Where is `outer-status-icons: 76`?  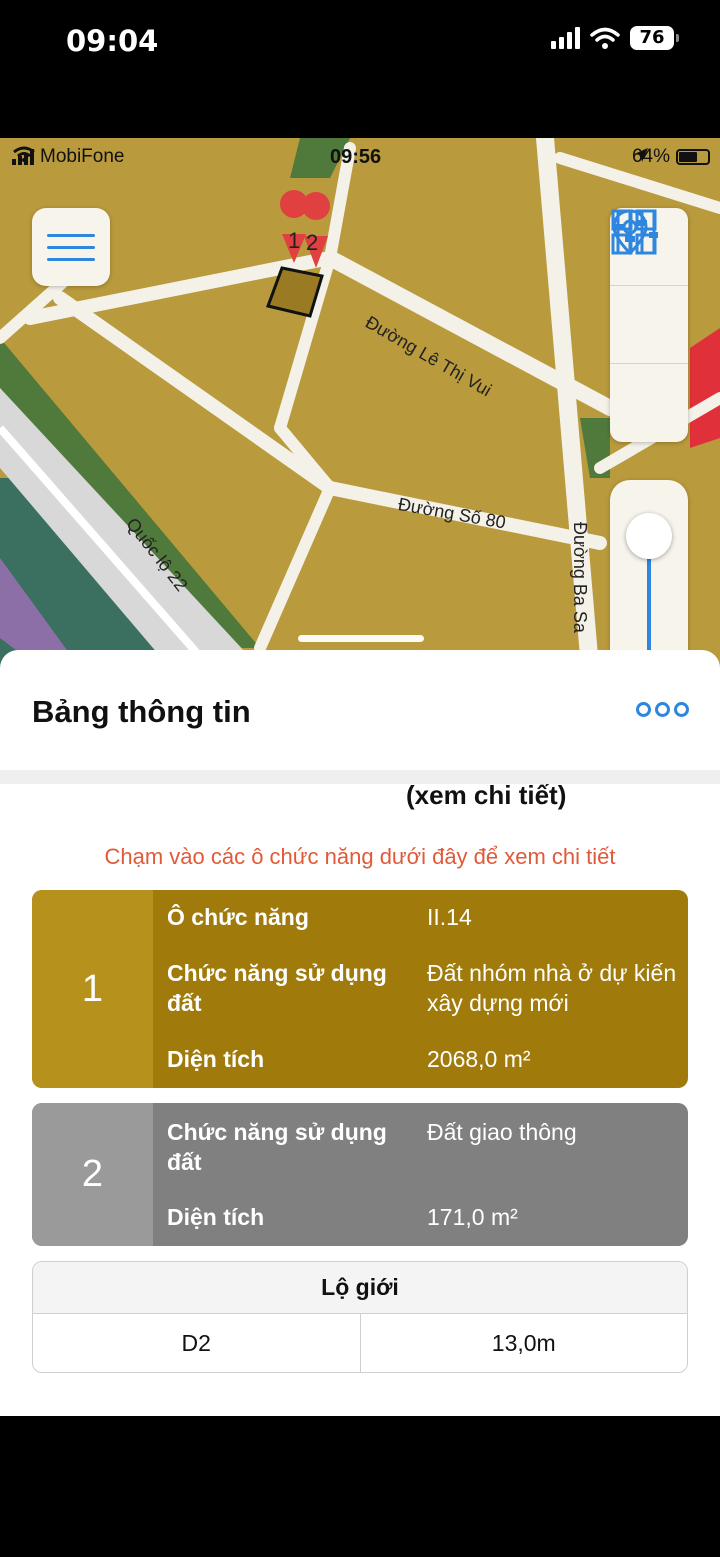 outer-status-icons: 76 is located at coordinates (615, 38).